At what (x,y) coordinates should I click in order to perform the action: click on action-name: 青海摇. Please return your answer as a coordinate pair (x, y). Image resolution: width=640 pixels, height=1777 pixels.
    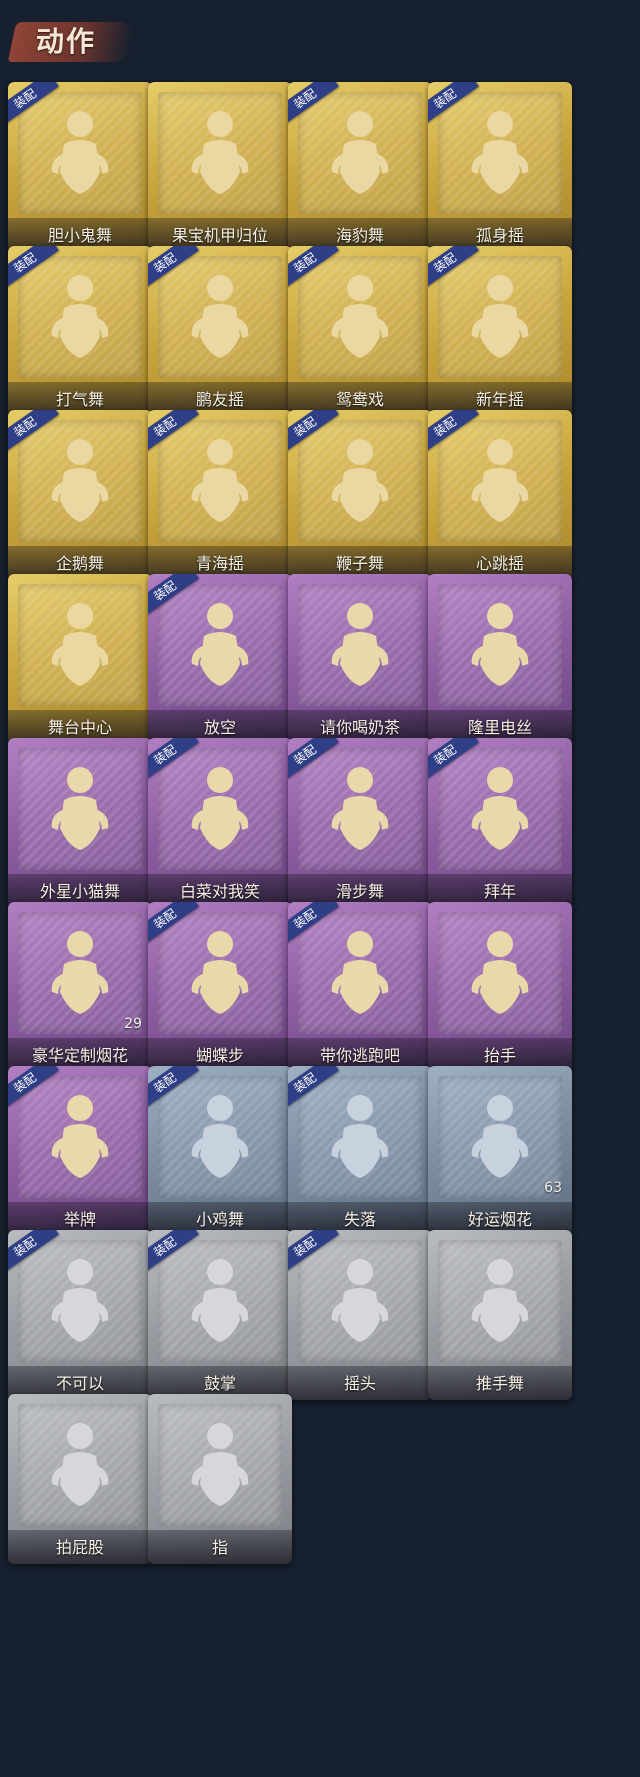
    Looking at the image, I should click on (219, 563).